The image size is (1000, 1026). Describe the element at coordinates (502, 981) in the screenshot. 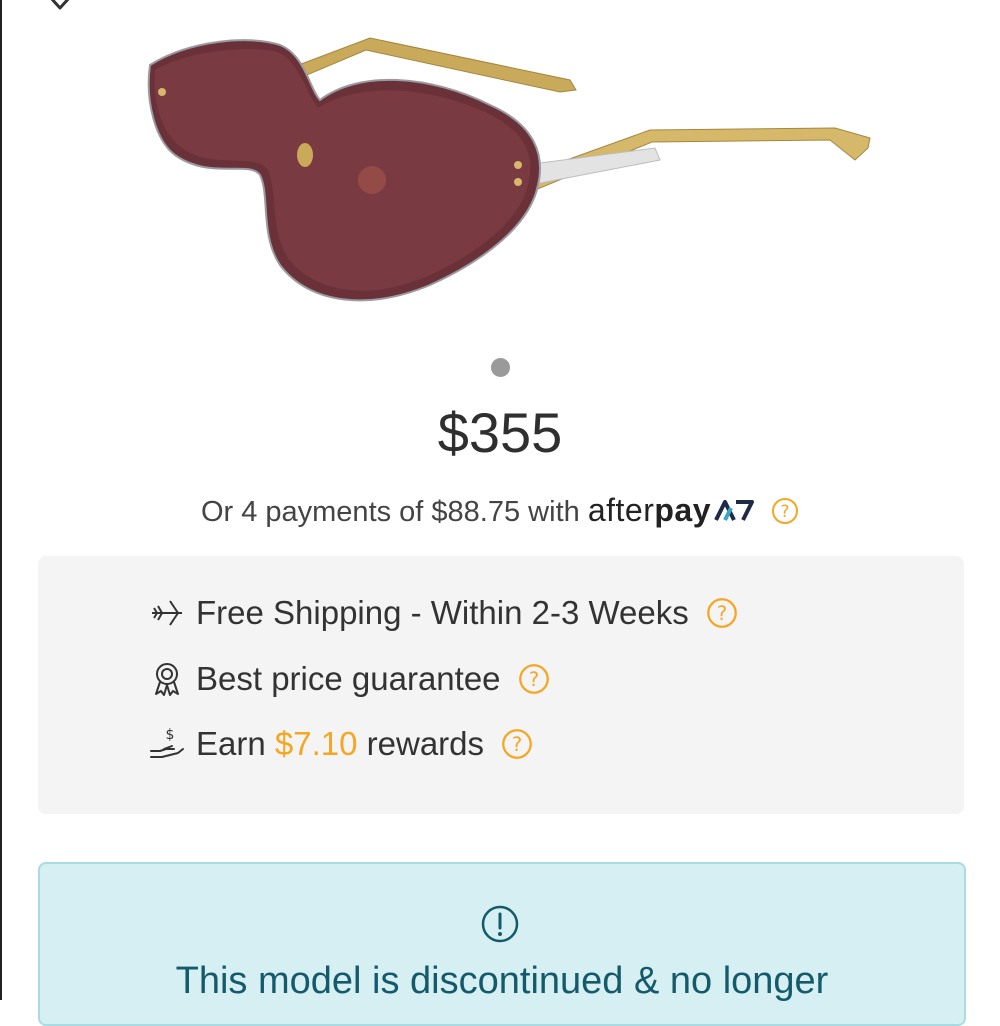

I see `notice-text: This model is discontinued & no longer` at that location.